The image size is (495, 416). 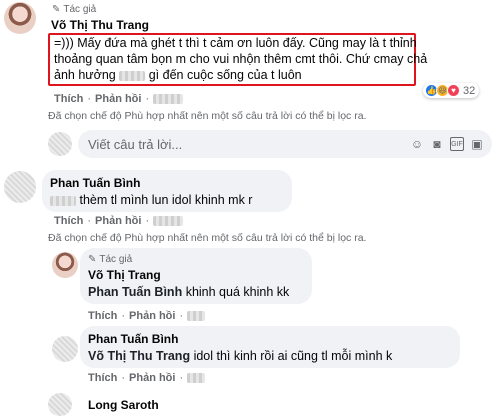 What do you see at coordinates (123, 405) in the screenshot?
I see `commenter-name: Long Saroth` at bounding box center [123, 405].